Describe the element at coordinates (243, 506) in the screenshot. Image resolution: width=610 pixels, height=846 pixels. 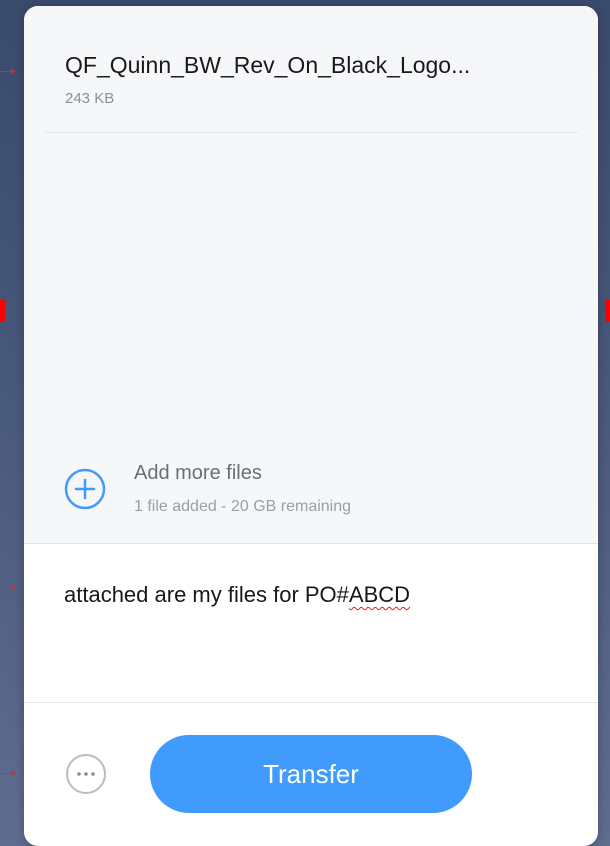
I see `files-added-status: 1 file added - 20 GB remaining` at that location.